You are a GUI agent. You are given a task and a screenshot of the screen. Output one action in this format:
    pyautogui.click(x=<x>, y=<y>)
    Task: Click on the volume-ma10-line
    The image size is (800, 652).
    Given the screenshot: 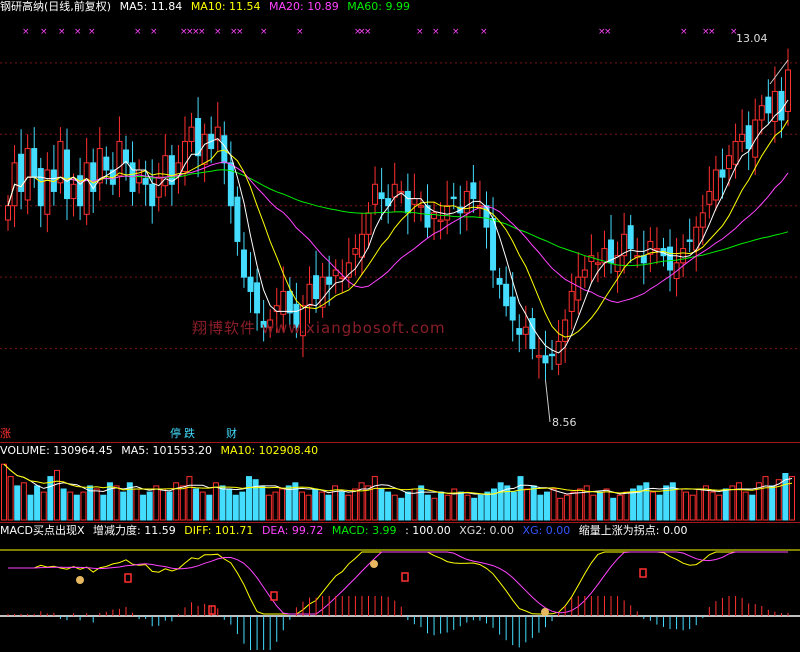 What is the action you would take?
    pyautogui.click(x=398, y=479)
    